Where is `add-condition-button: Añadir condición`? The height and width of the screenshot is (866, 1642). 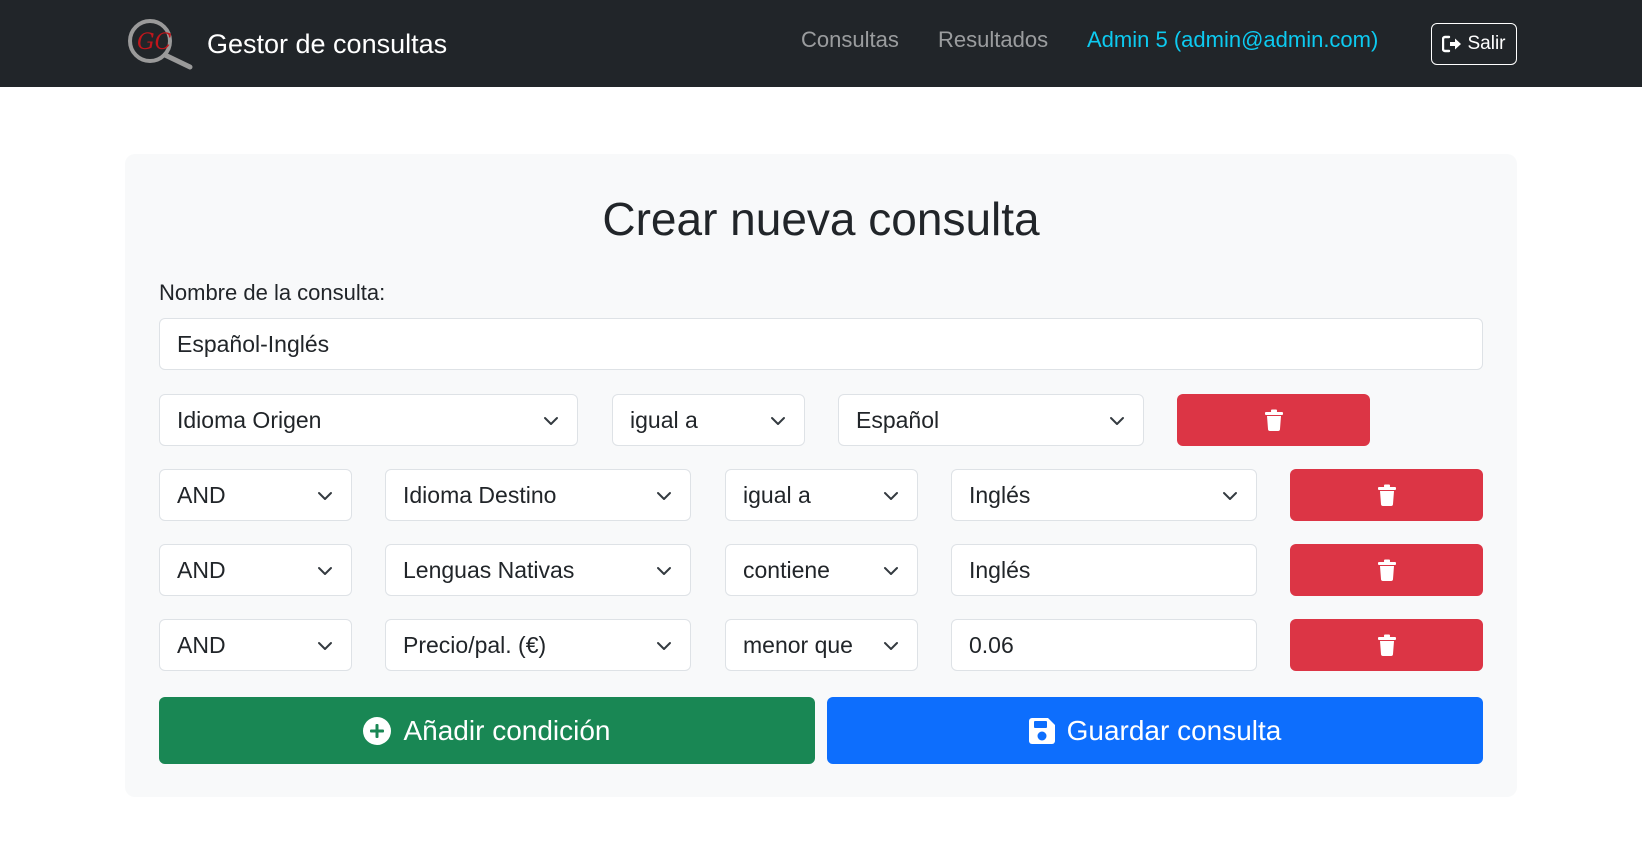
add-condition-button: Añadir condición is located at coordinates (487, 730).